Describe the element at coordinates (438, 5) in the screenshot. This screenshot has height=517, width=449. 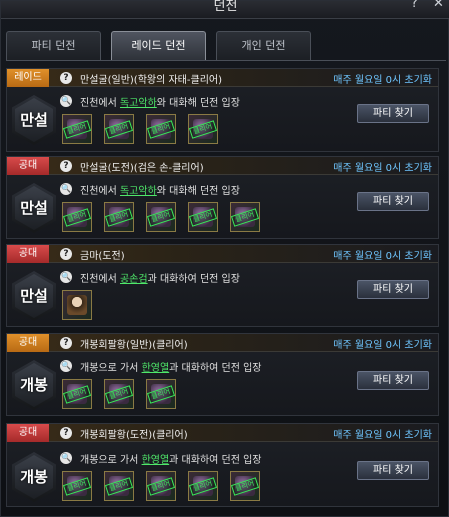
I see `close-button: ✕` at that location.